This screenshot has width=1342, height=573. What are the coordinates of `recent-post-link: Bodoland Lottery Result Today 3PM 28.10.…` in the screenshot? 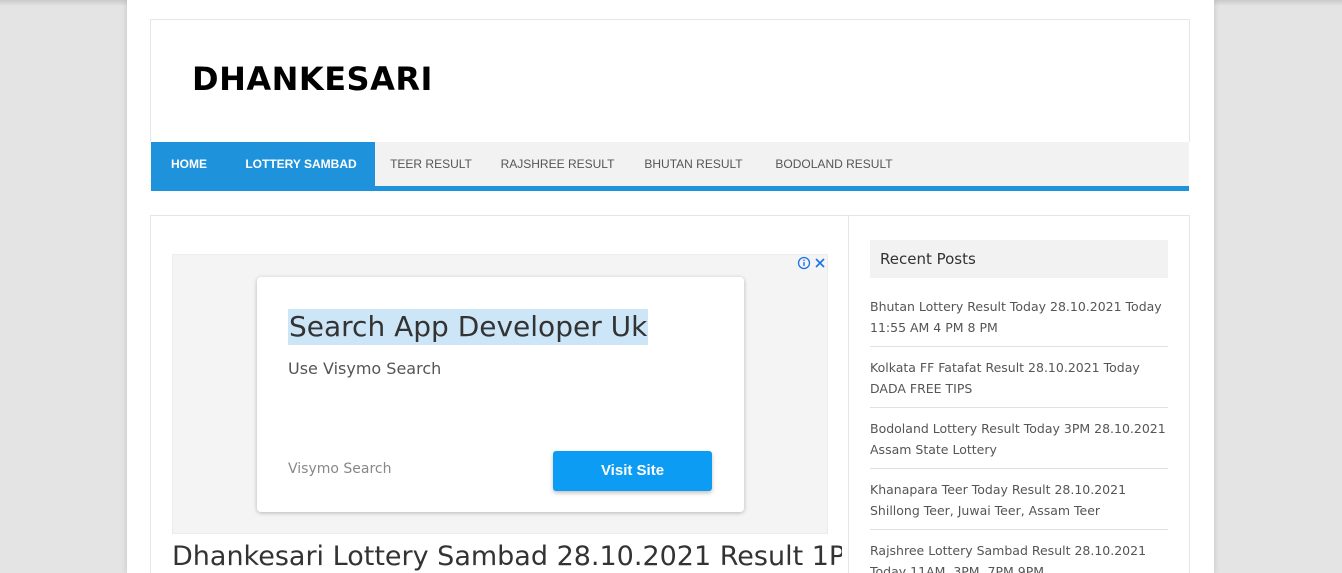 It's located at (1019, 442).